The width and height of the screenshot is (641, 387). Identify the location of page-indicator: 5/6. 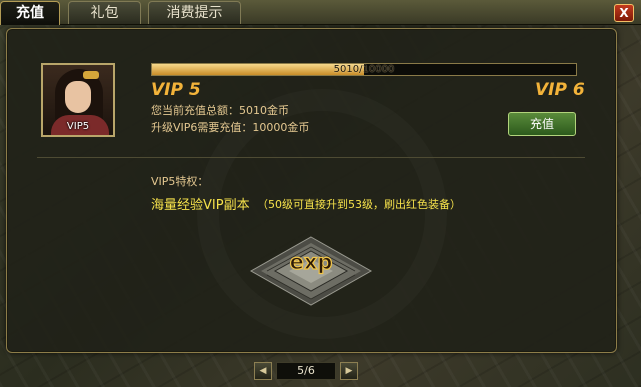
(306, 371).